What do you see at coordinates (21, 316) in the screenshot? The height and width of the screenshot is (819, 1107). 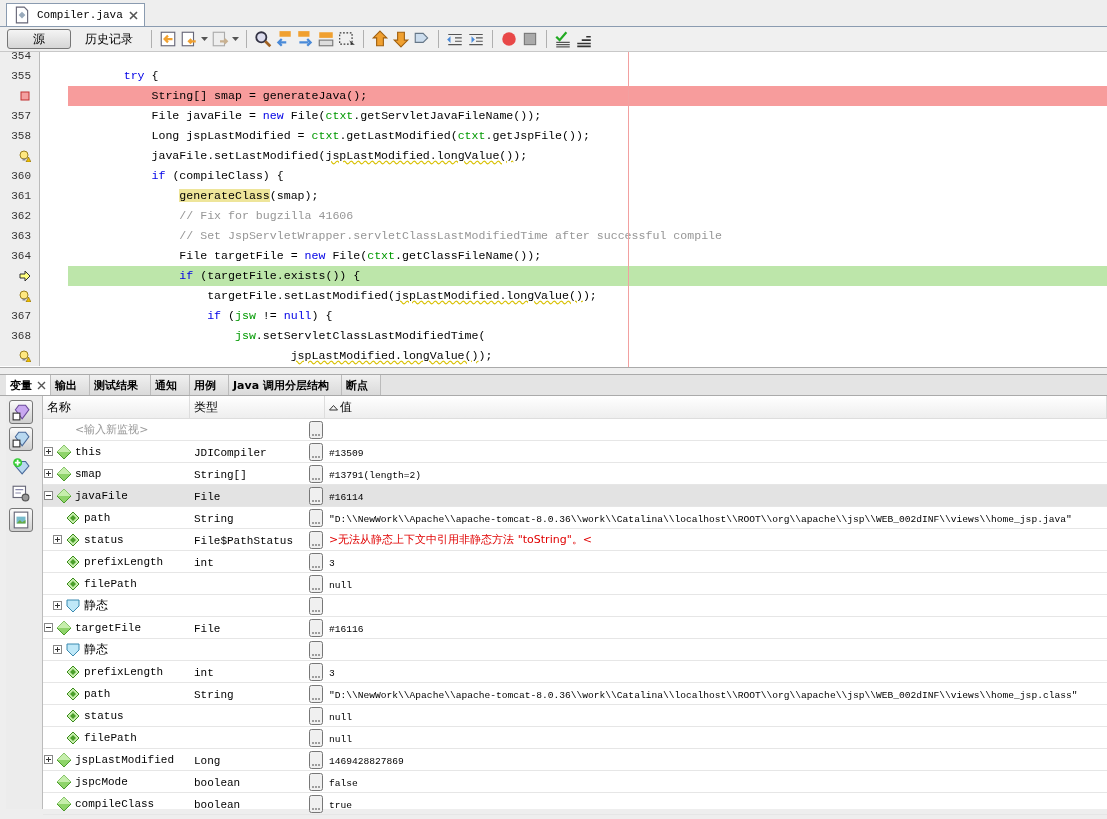 I see `line-number: 367` at bounding box center [21, 316].